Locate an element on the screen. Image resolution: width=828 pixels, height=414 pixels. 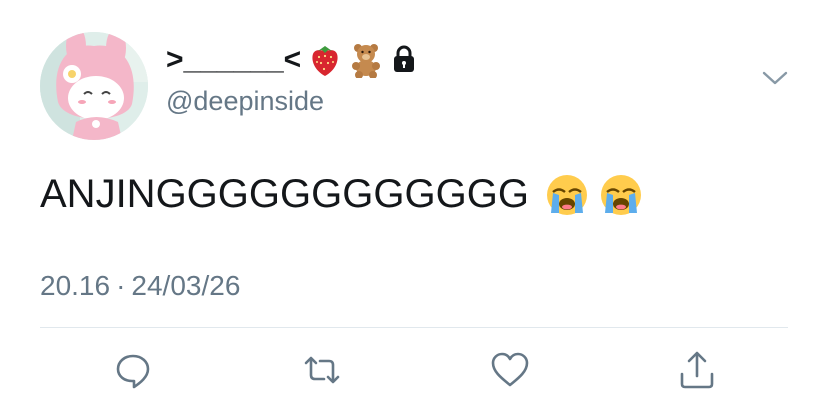
tweet-timestamp: 20.16 · 24/03/26 is located at coordinates (140, 286).